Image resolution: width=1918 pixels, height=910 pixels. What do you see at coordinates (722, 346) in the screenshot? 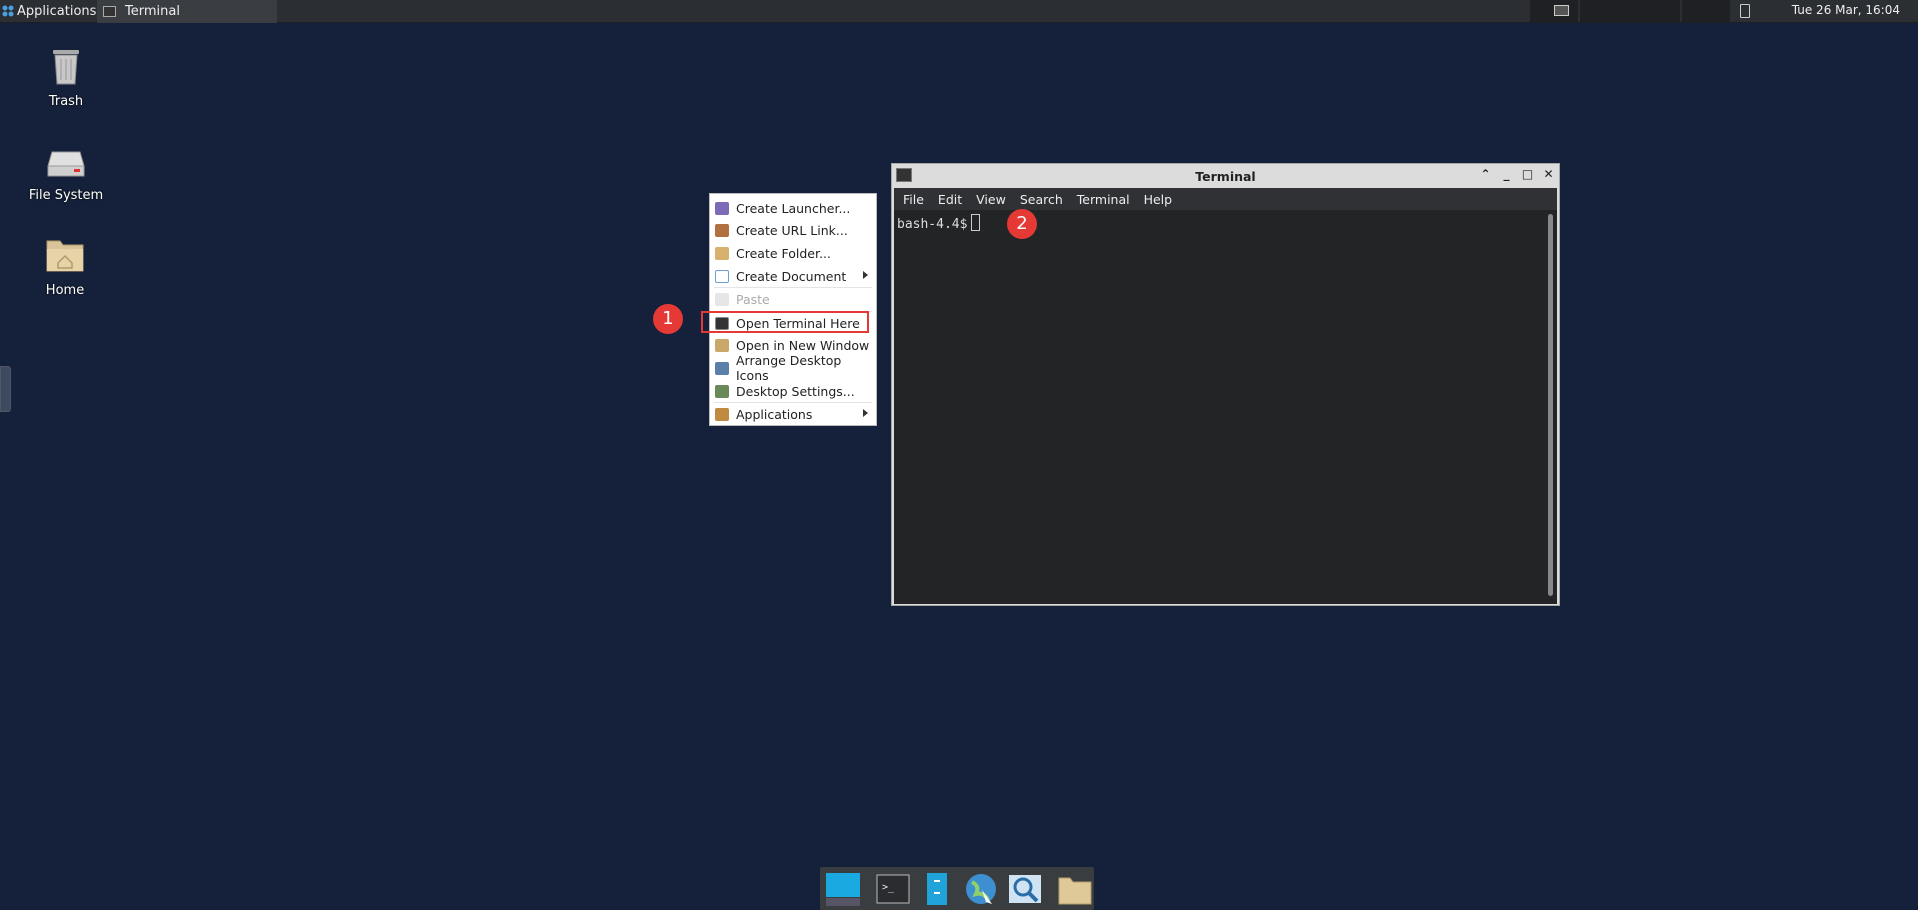
I see `window-icon` at bounding box center [722, 346].